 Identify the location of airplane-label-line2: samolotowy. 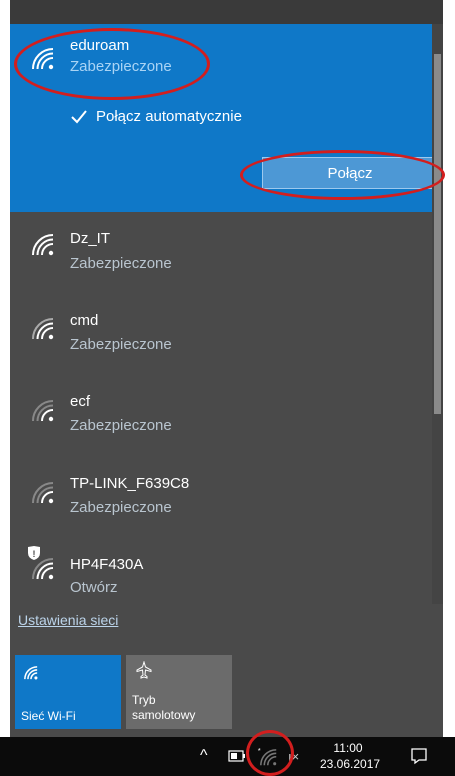
(164, 715).